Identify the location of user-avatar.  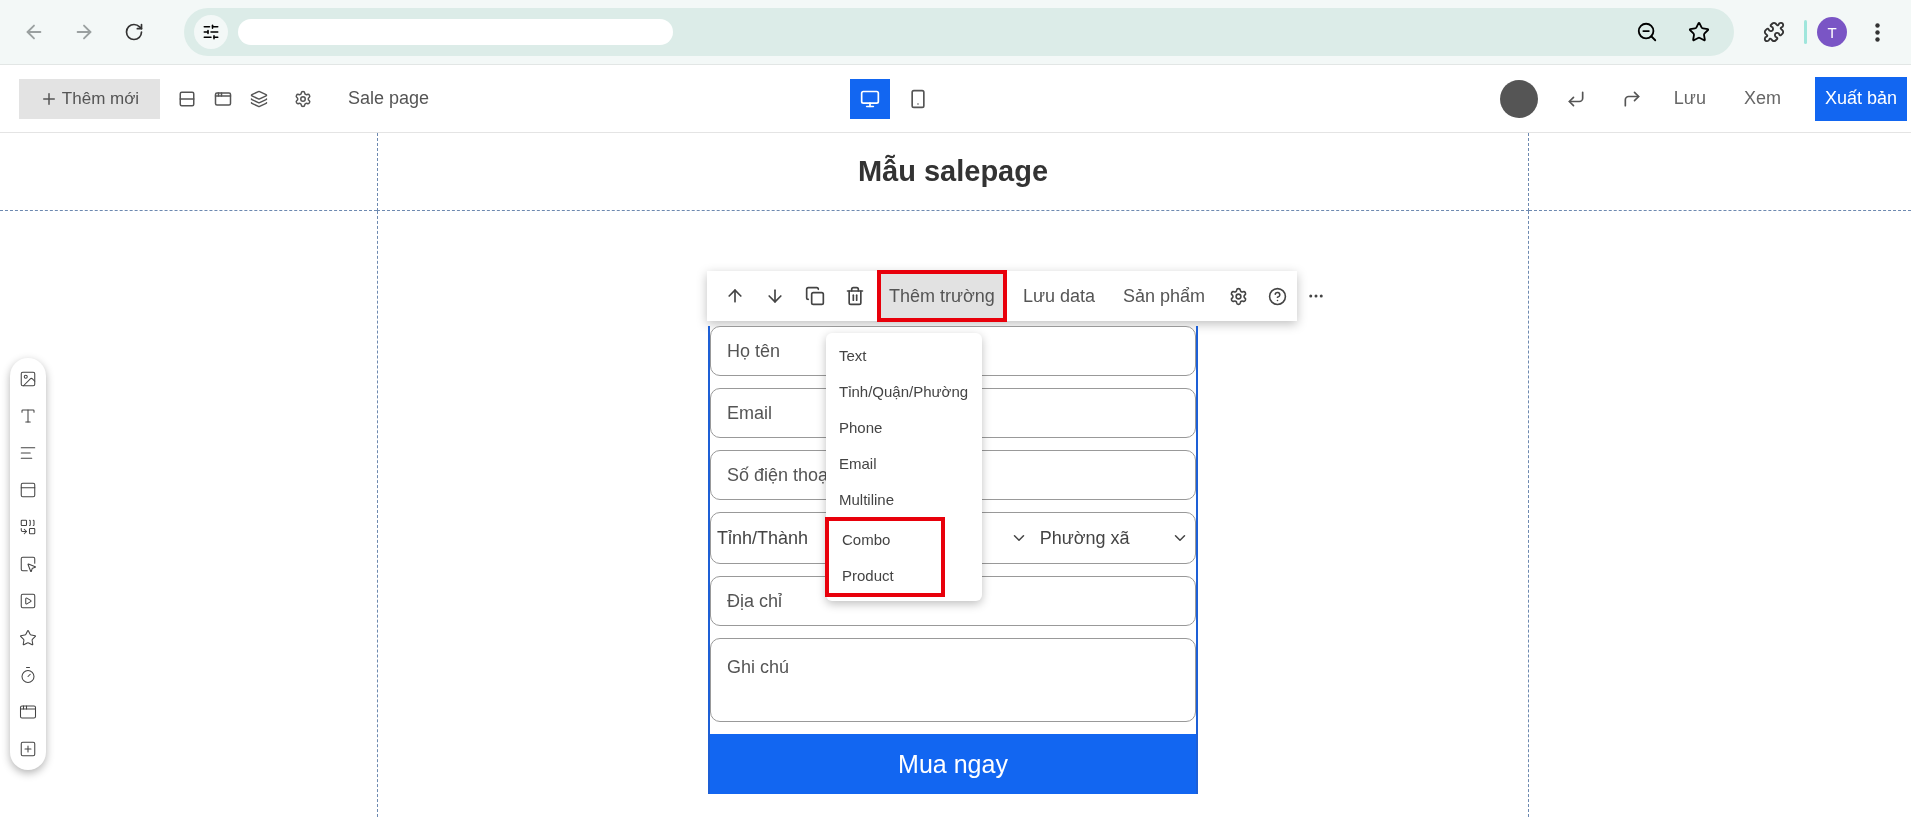
(1518, 98).